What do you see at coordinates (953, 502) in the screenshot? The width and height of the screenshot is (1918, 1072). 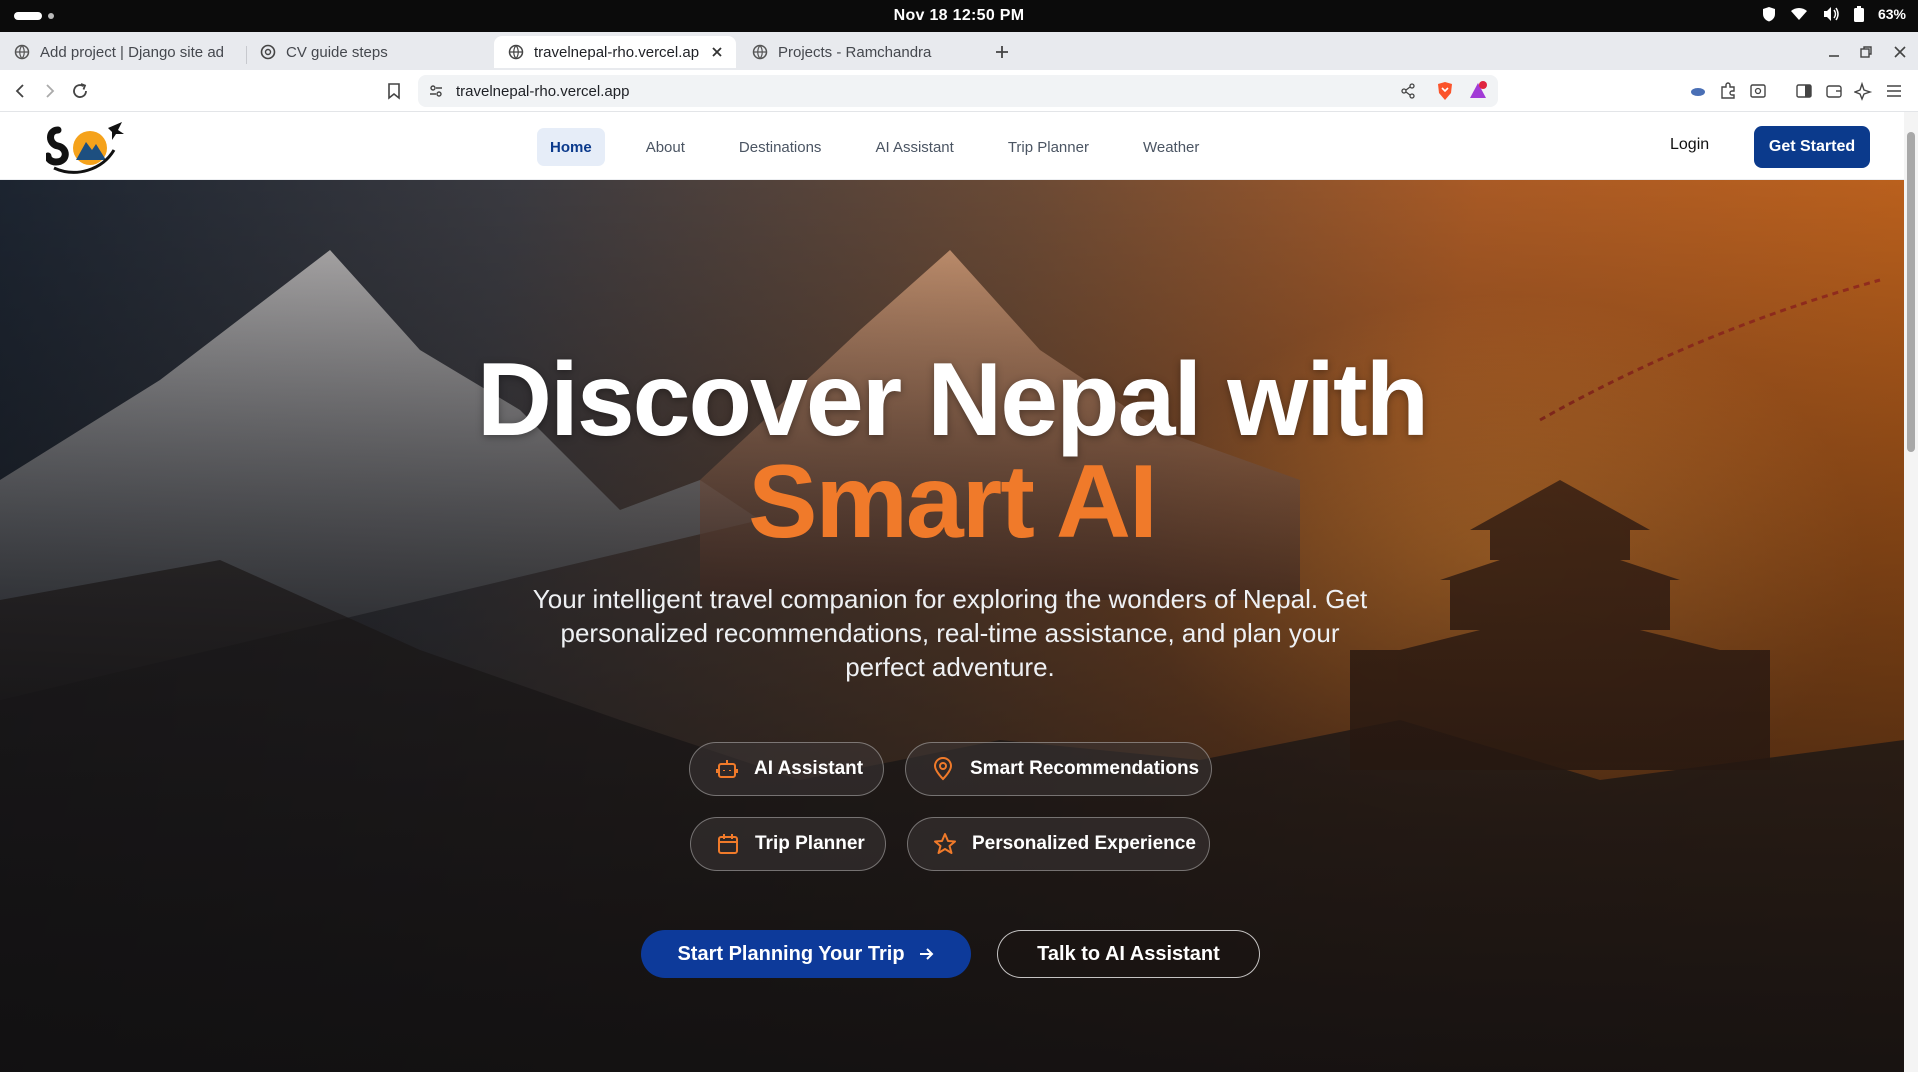 I see `hero-title-accent: Smart AI` at bounding box center [953, 502].